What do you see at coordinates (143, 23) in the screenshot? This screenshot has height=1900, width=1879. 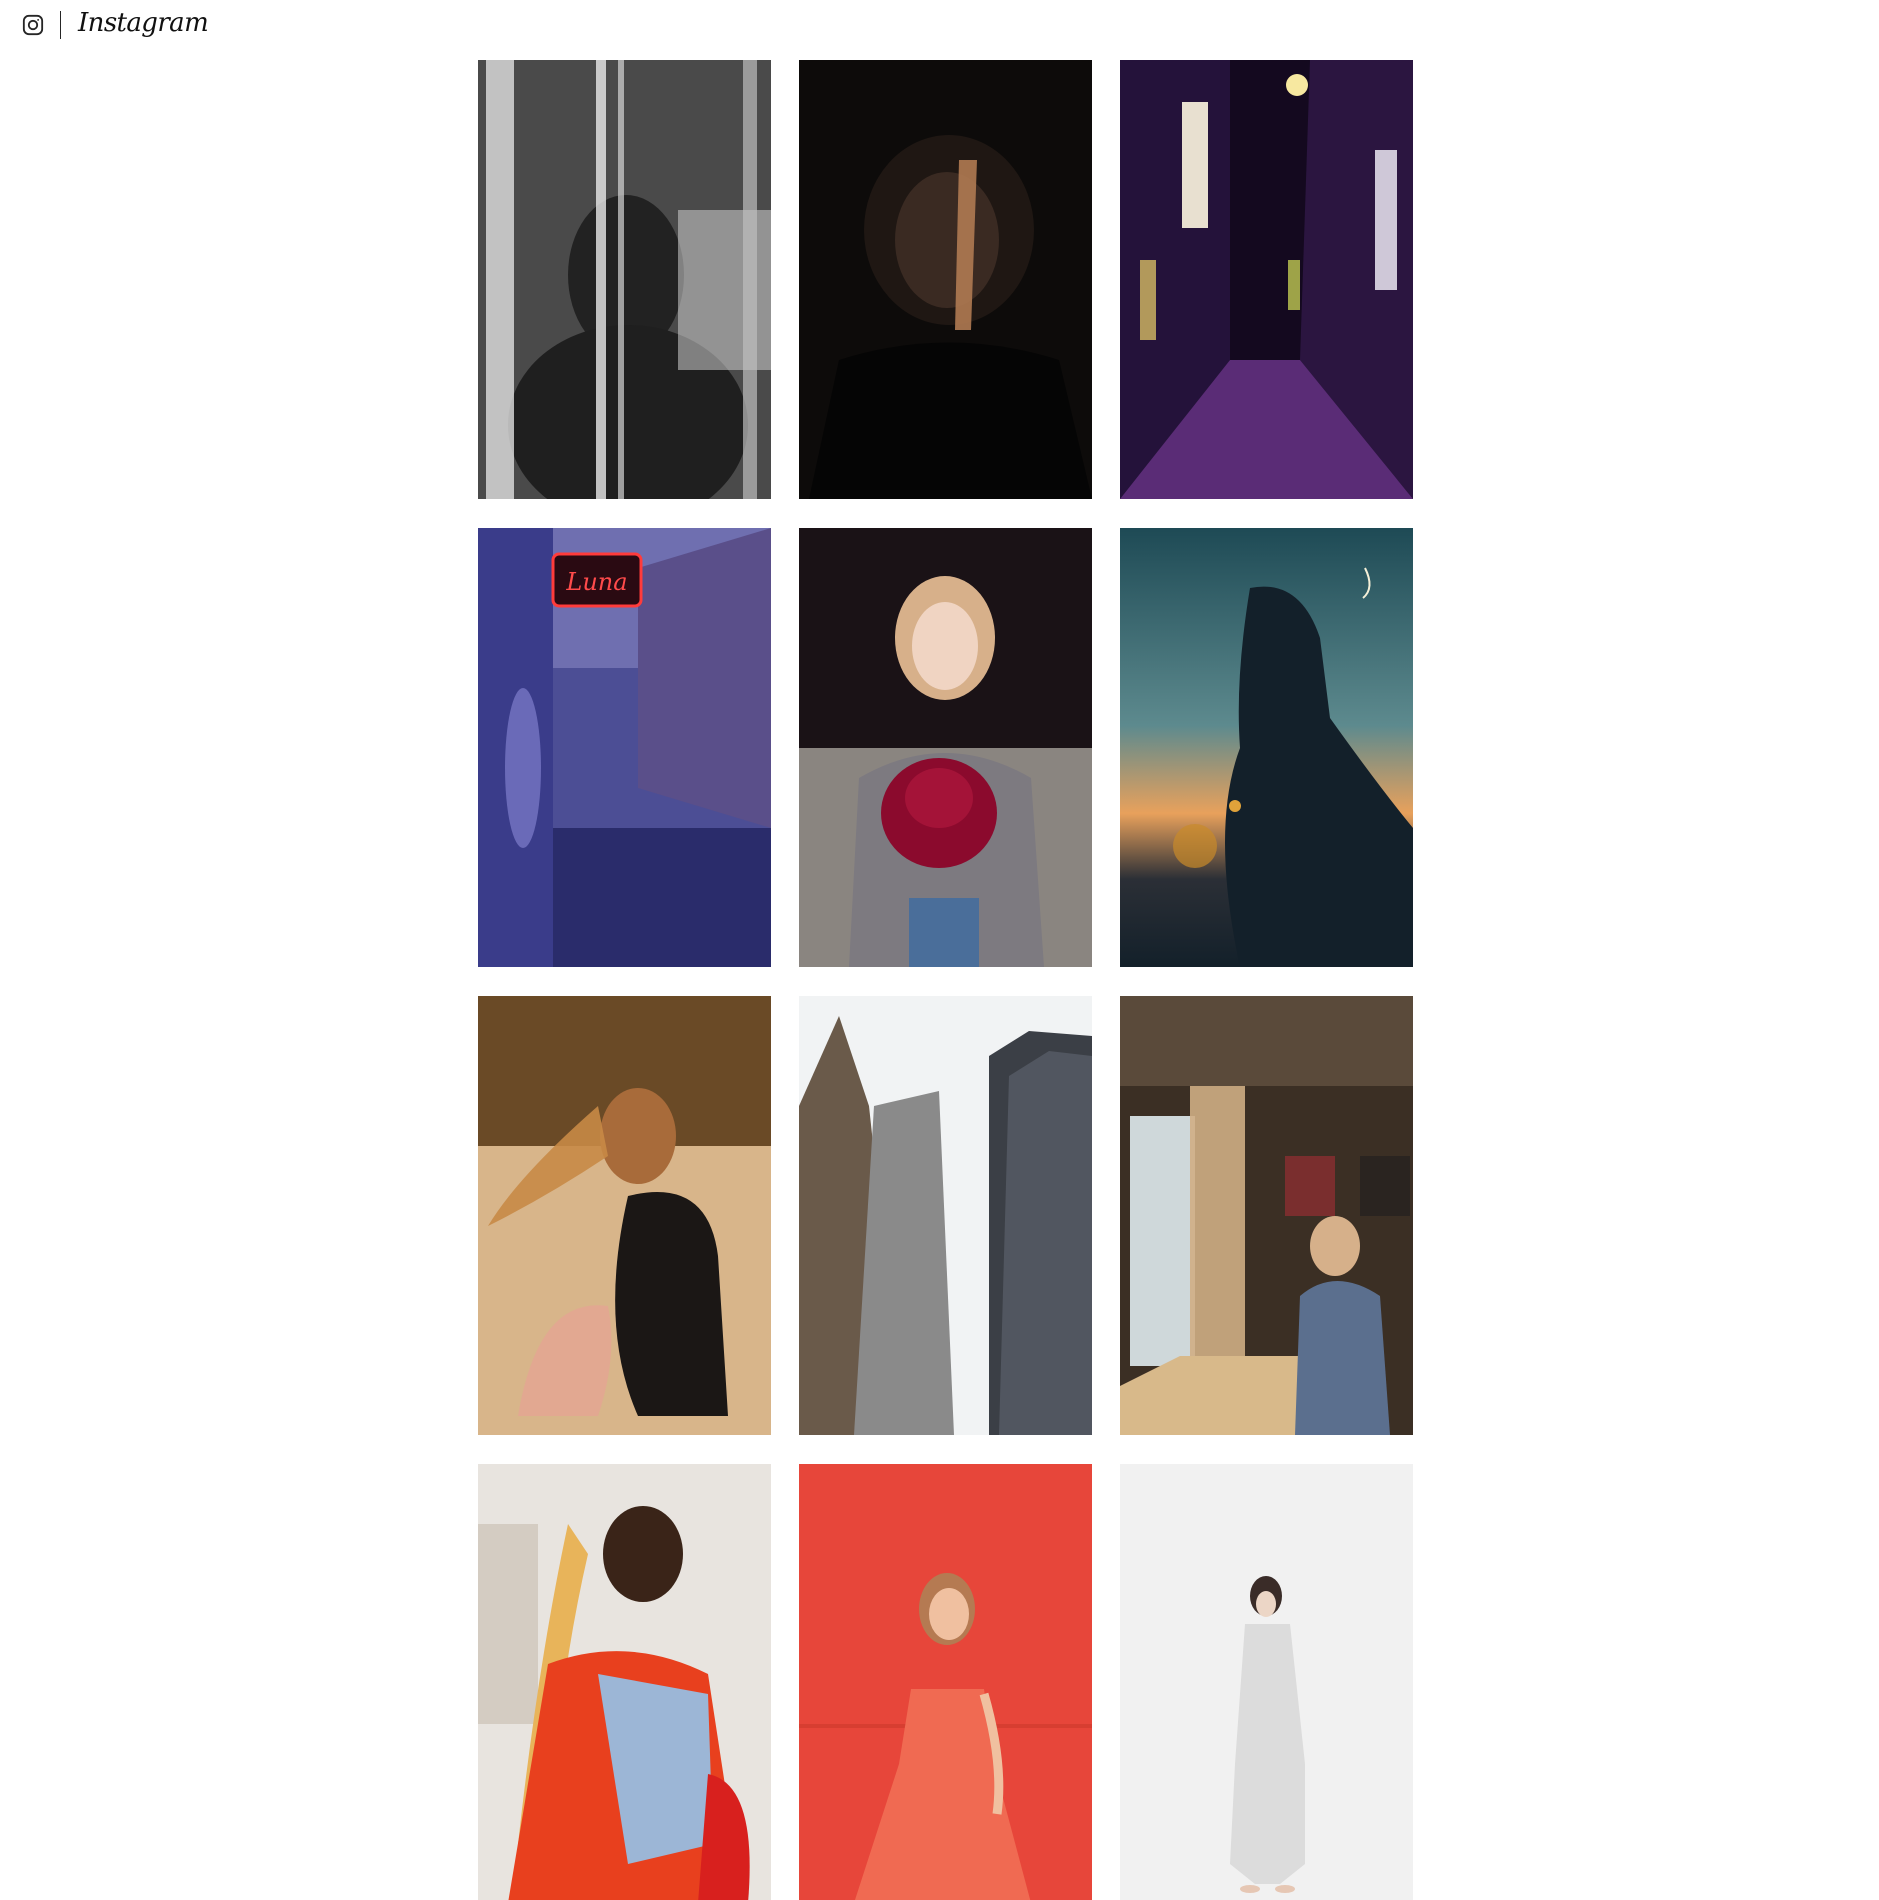 I see `instagram-wordmark: Instagram` at bounding box center [143, 23].